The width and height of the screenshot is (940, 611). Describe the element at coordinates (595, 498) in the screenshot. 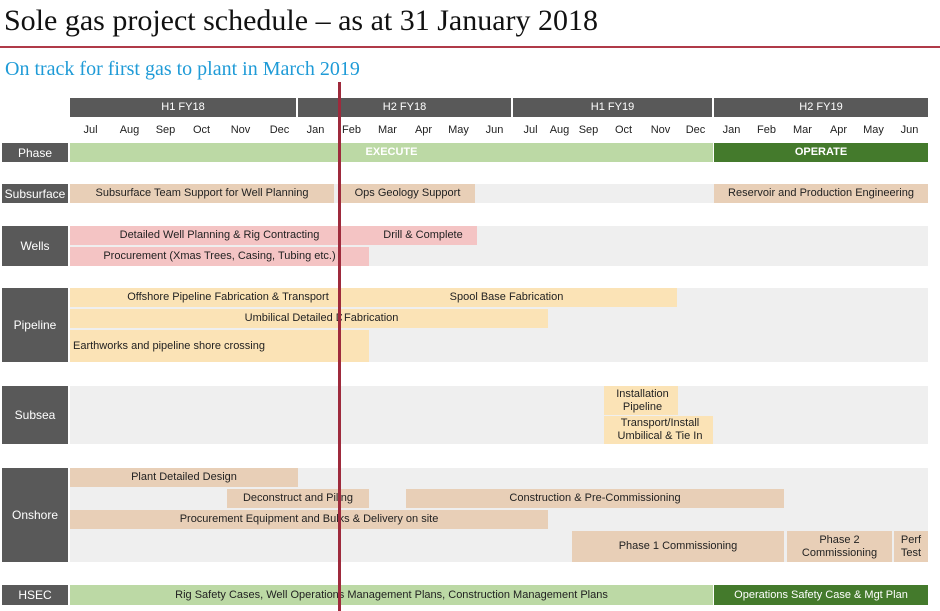

I see `task-bar: Construction & Pre-Commissioning` at that location.